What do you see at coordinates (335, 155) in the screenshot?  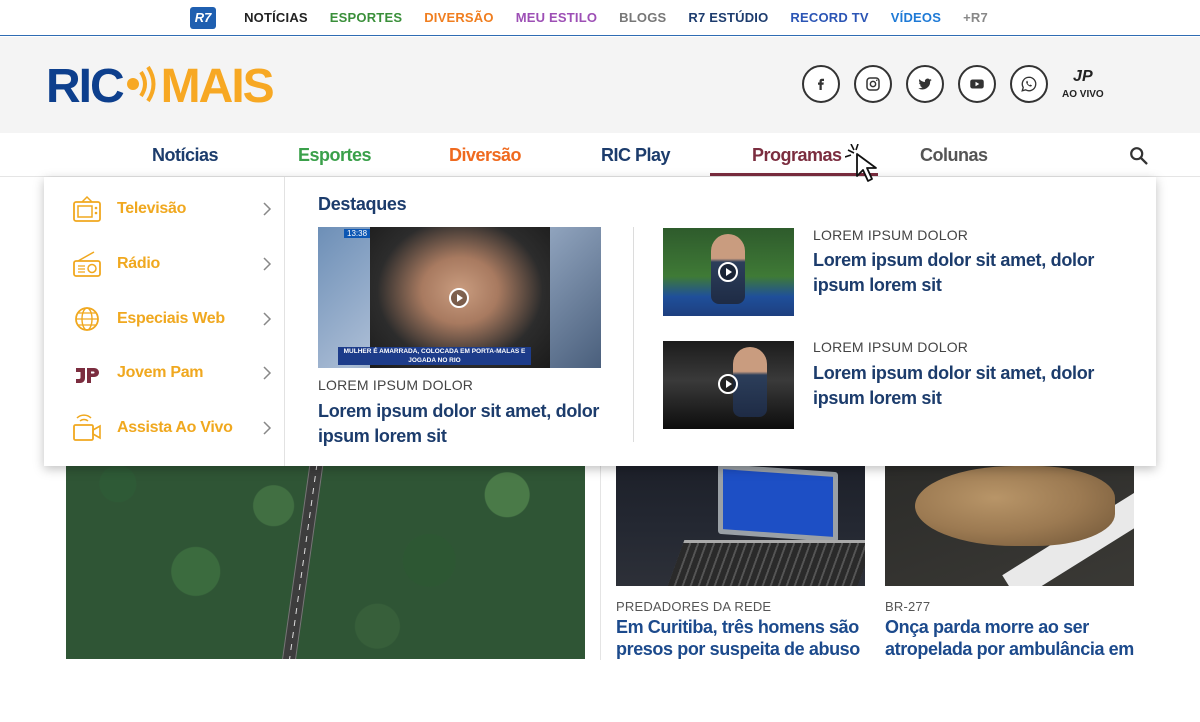 I see `nav-item-esportes: Esportes` at bounding box center [335, 155].